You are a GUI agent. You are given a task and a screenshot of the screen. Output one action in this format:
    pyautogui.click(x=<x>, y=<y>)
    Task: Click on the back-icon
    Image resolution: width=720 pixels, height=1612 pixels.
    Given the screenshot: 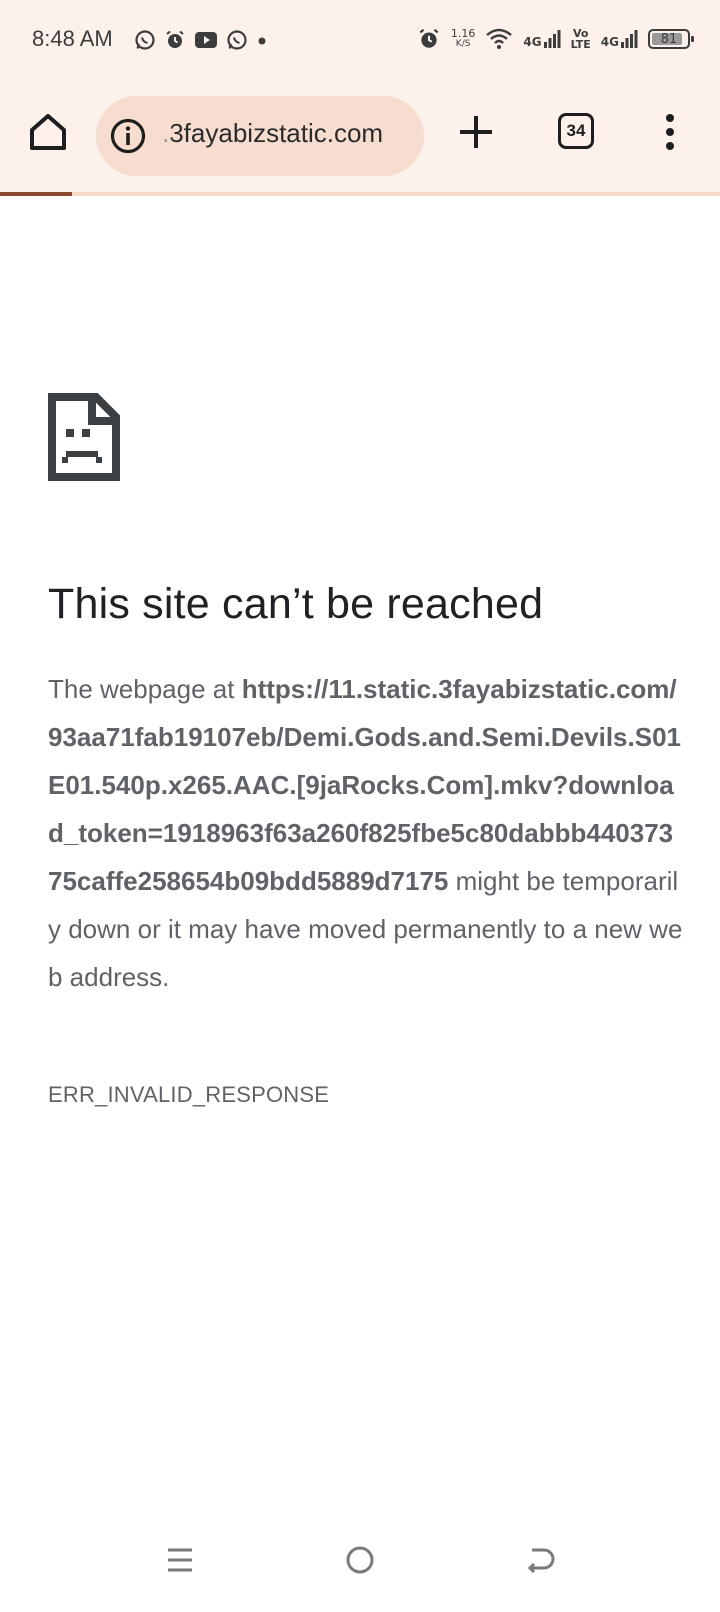 What is the action you would take?
    pyautogui.click(x=540, y=1560)
    